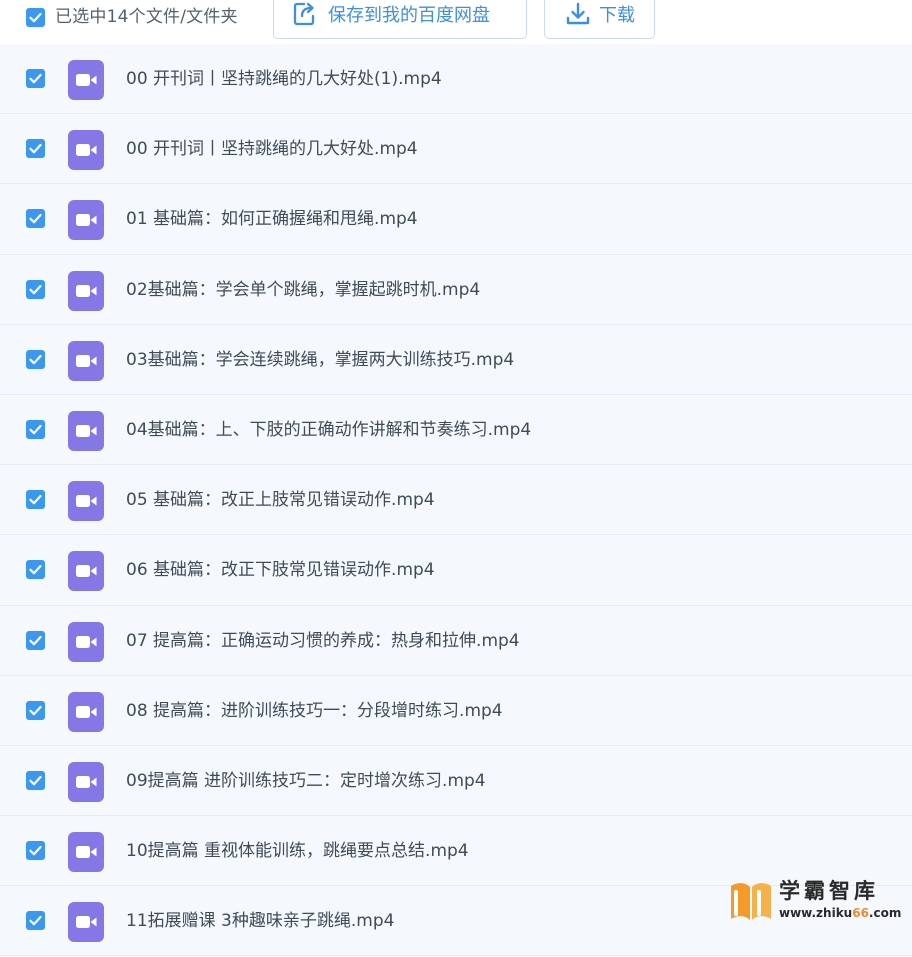 This screenshot has height=957, width=912. What do you see at coordinates (323, 641) in the screenshot?
I see `file-name: 07 提高篇：正确运动习惯的养成：热身和拉伸.mp4` at bounding box center [323, 641].